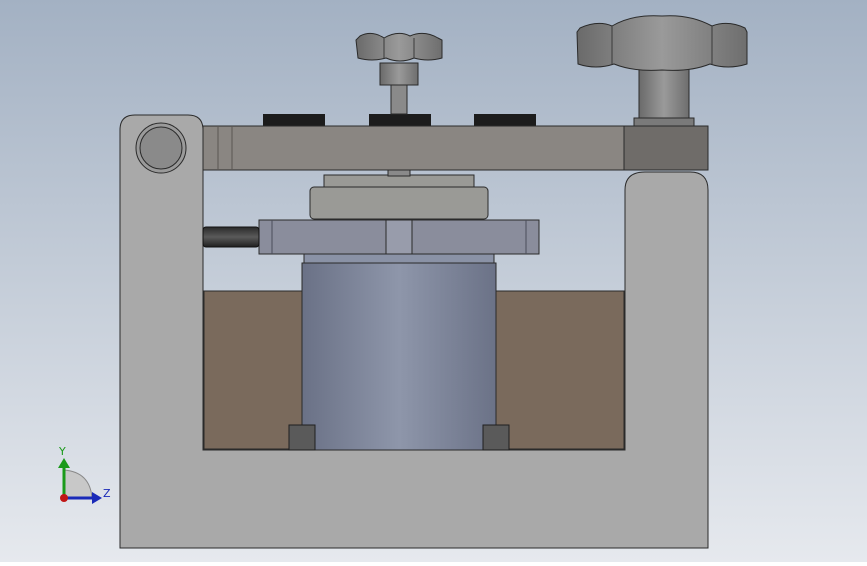 The height and width of the screenshot is (566, 867). What do you see at coordinates (400, 120) in the screenshot?
I see `pad-center` at bounding box center [400, 120].